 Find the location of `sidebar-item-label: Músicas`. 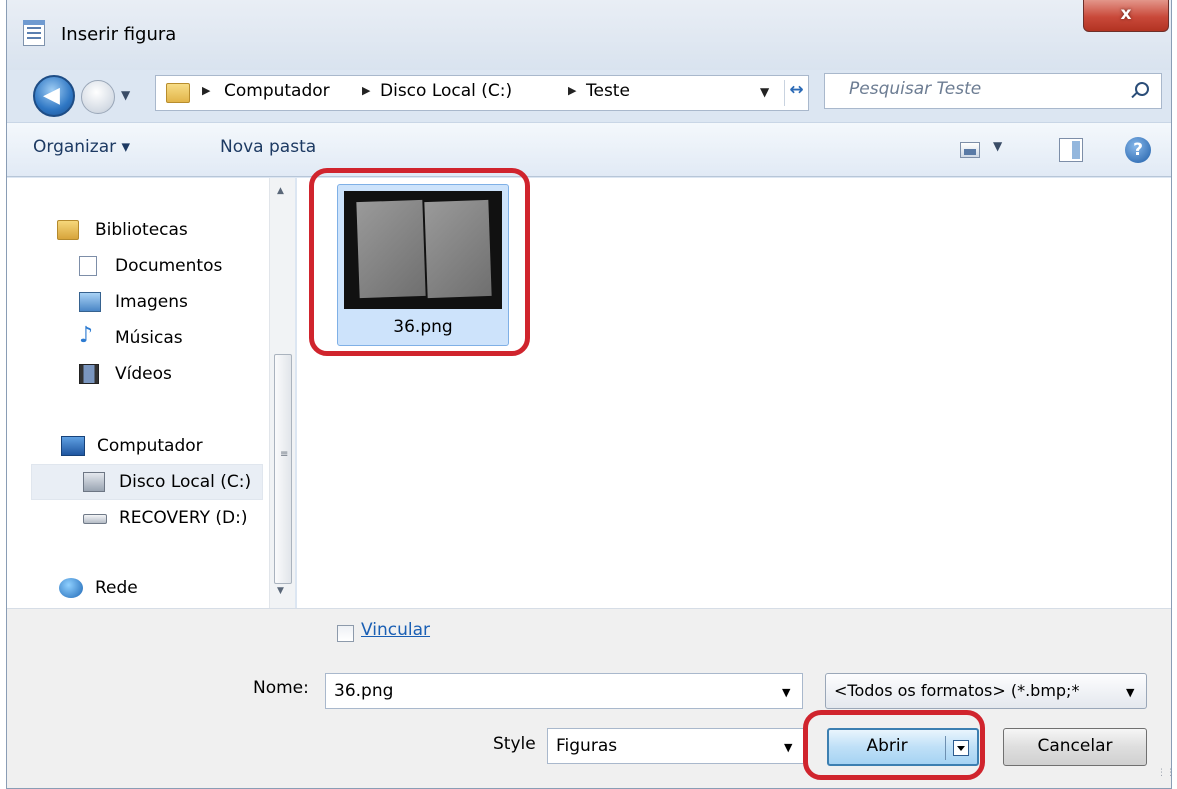

sidebar-item-label: Músicas is located at coordinates (149, 338).